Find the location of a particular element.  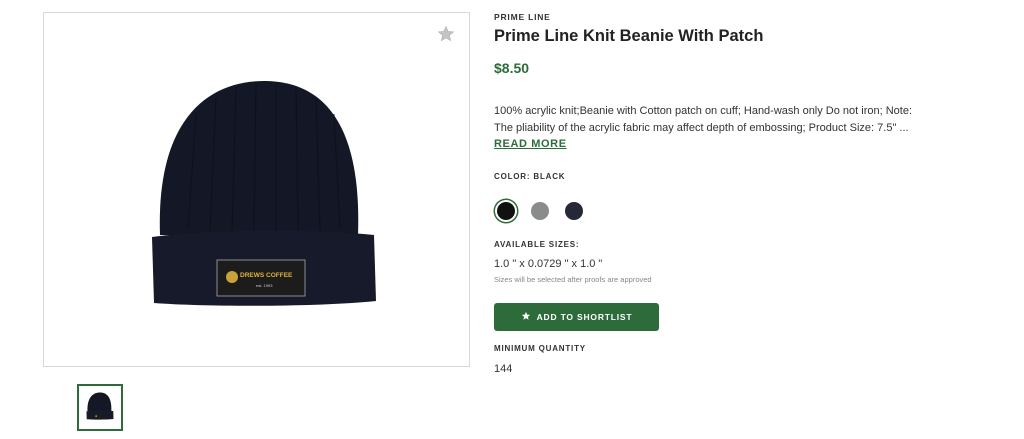

patch: DREWS COFFEE est. 1993 is located at coordinates (261, 278).